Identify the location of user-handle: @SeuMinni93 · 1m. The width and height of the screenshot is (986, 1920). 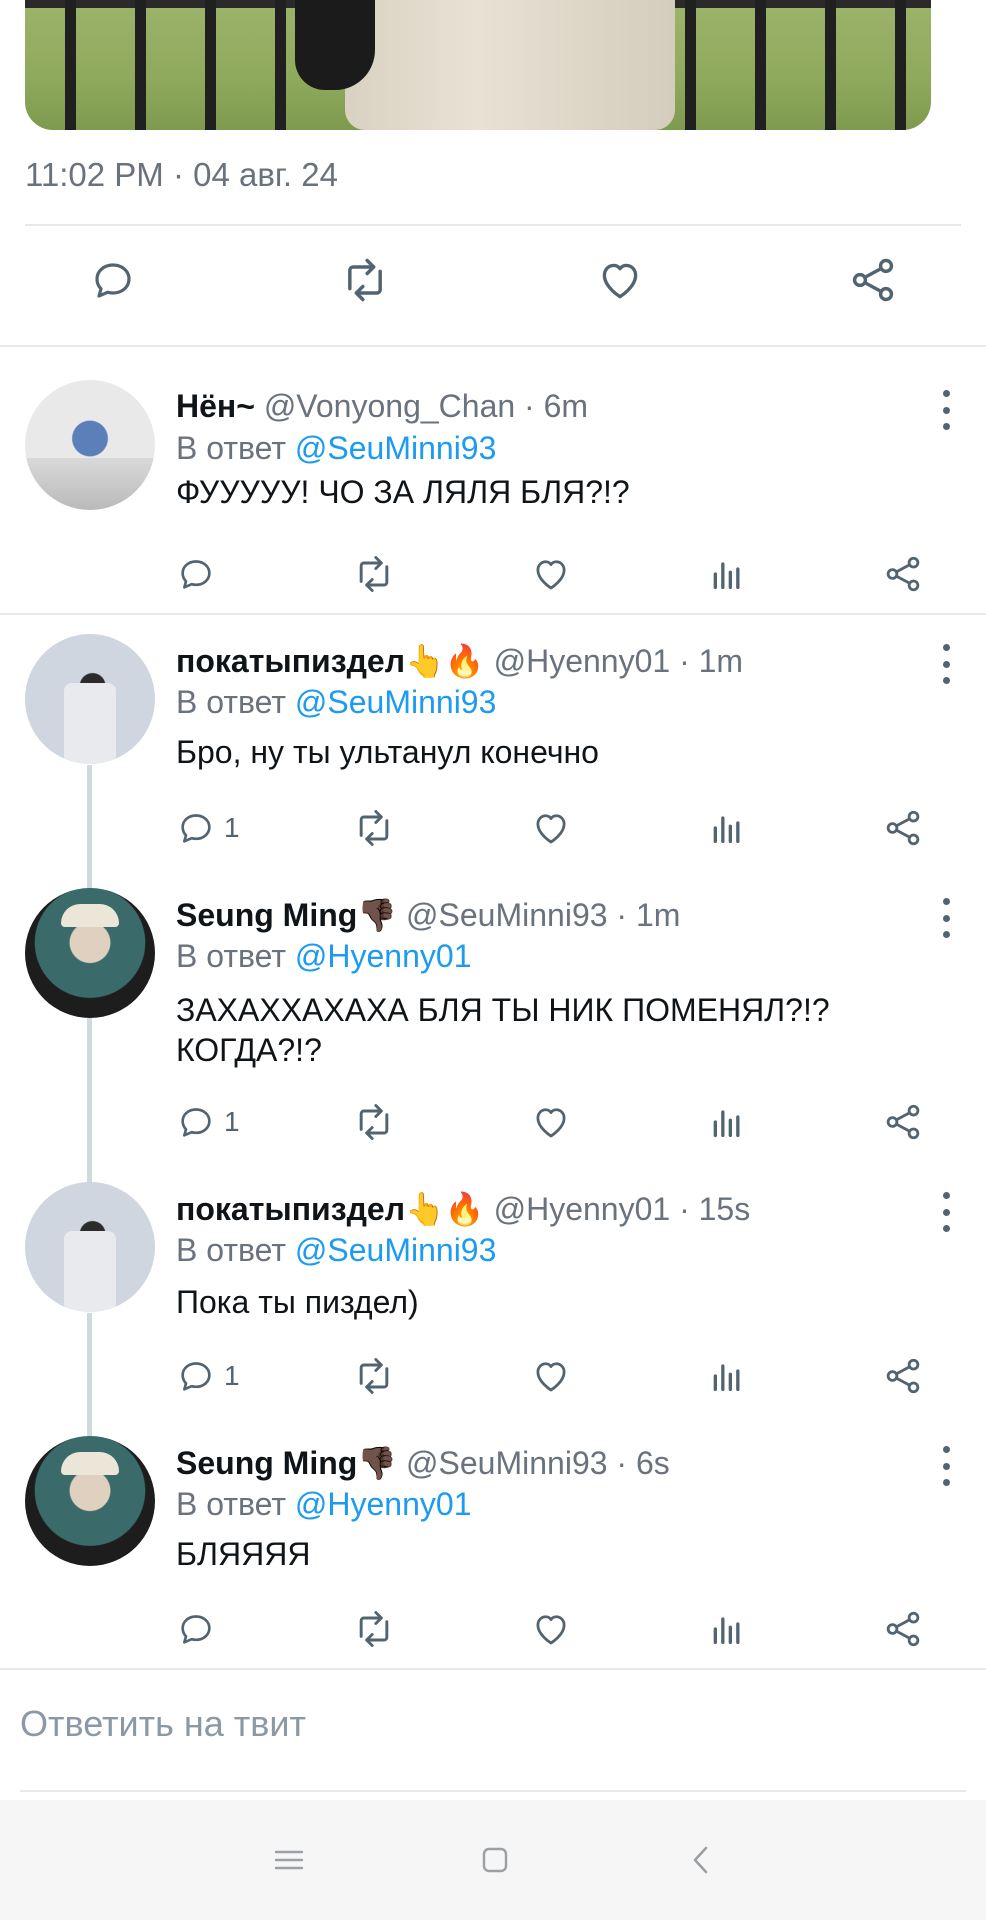
(543, 915).